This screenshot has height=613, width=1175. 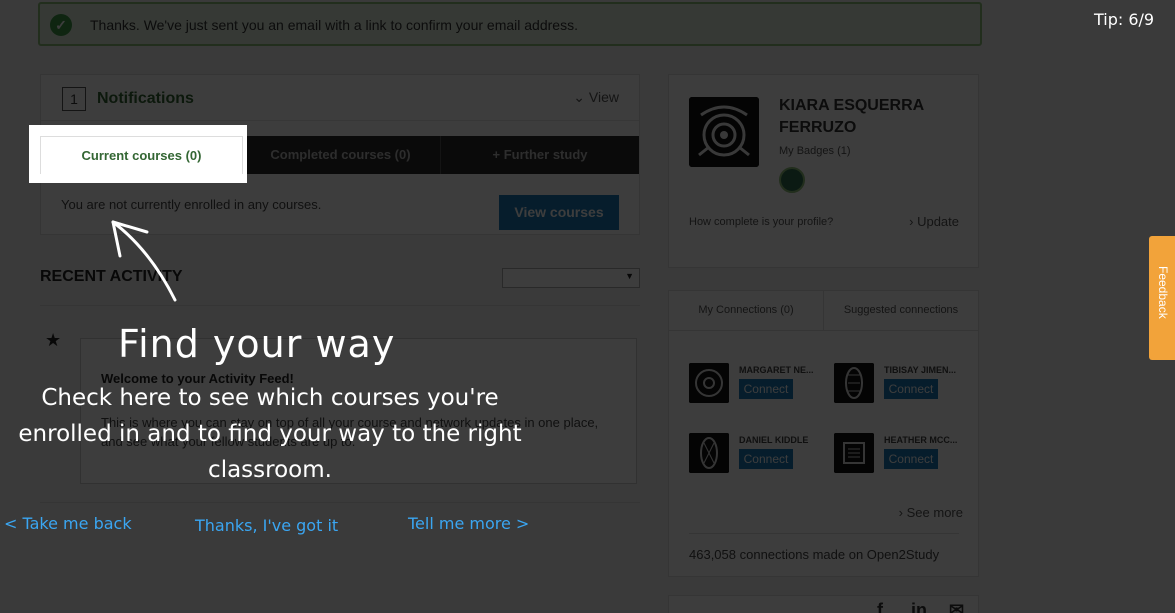 I want to click on chevron-down-icon: ⌄, so click(x=579, y=97).